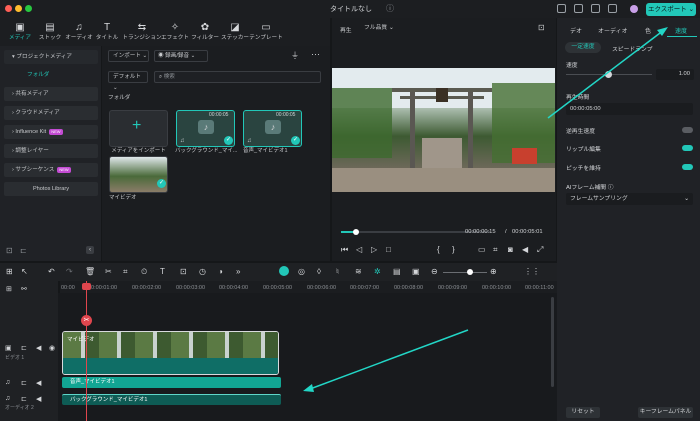  I want to click on annotation-arrow-export, so click(606, 74).